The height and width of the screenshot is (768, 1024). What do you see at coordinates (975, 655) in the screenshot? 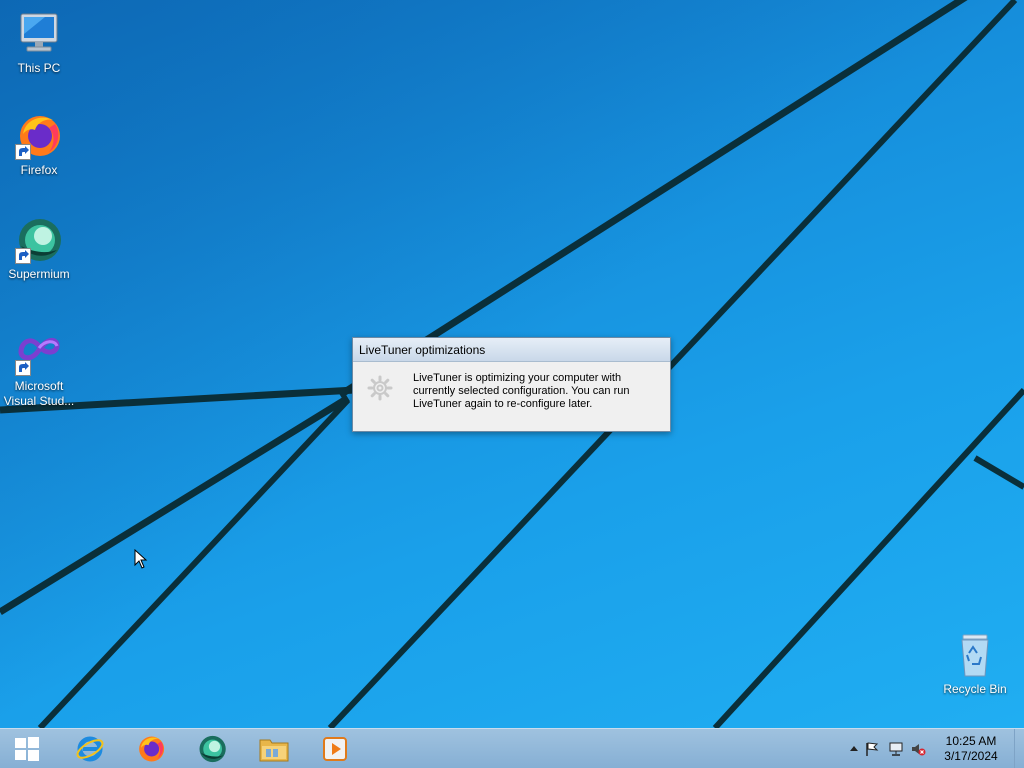
I see `recycle-bin-icon` at bounding box center [975, 655].